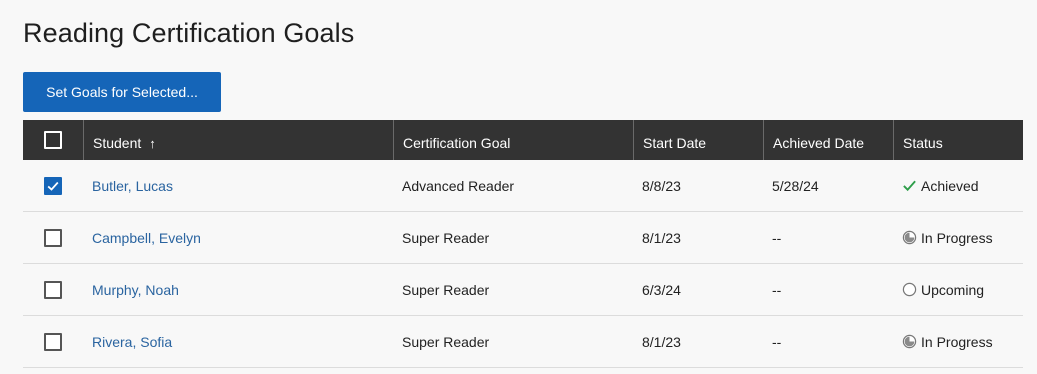  Describe the element at coordinates (819, 143) in the screenshot. I see `column-header-achieved-date-label: Achieved Date` at that location.